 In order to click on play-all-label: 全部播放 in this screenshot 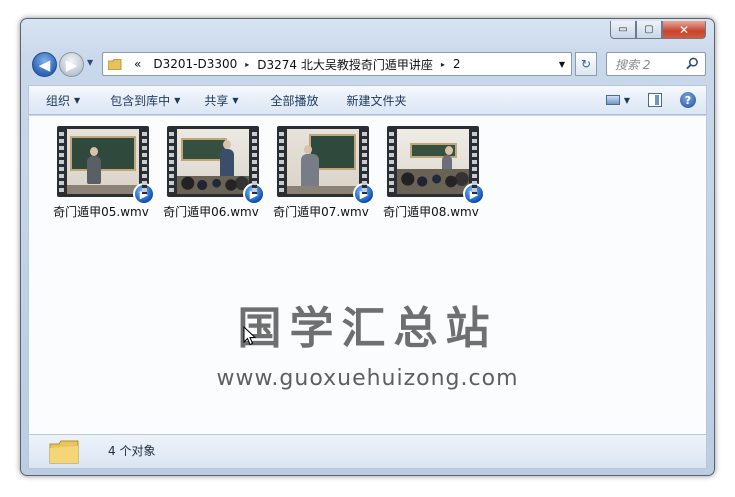, I will do `click(294, 100)`.